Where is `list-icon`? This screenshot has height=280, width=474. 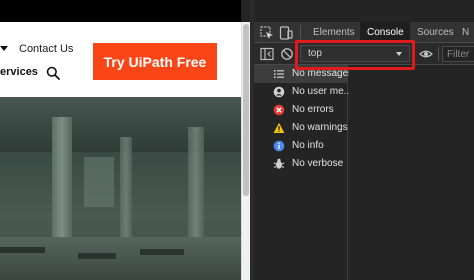 list-icon is located at coordinates (279, 74).